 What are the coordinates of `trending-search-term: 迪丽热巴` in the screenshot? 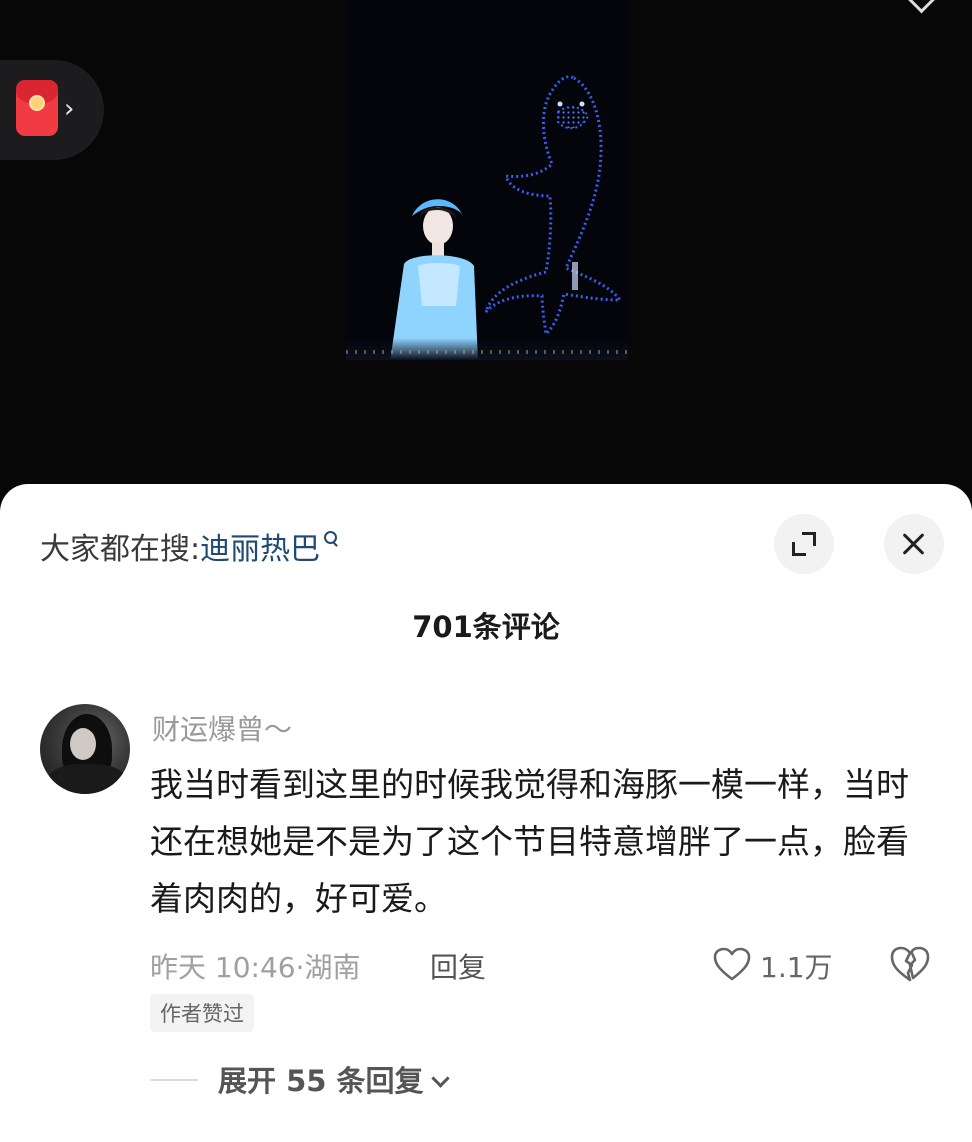 It's located at (260, 549).